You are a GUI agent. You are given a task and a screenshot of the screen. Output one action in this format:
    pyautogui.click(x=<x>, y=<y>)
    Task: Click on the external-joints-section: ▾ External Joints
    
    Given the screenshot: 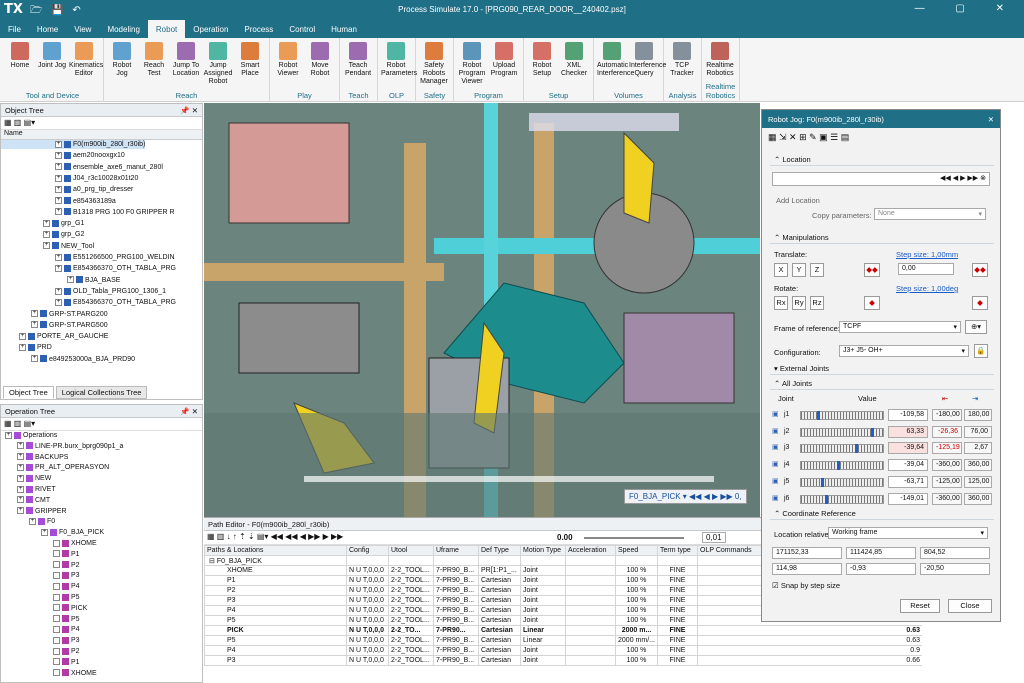 What is the action you would take?
    pyautogui.click(x=882, y=369)
    